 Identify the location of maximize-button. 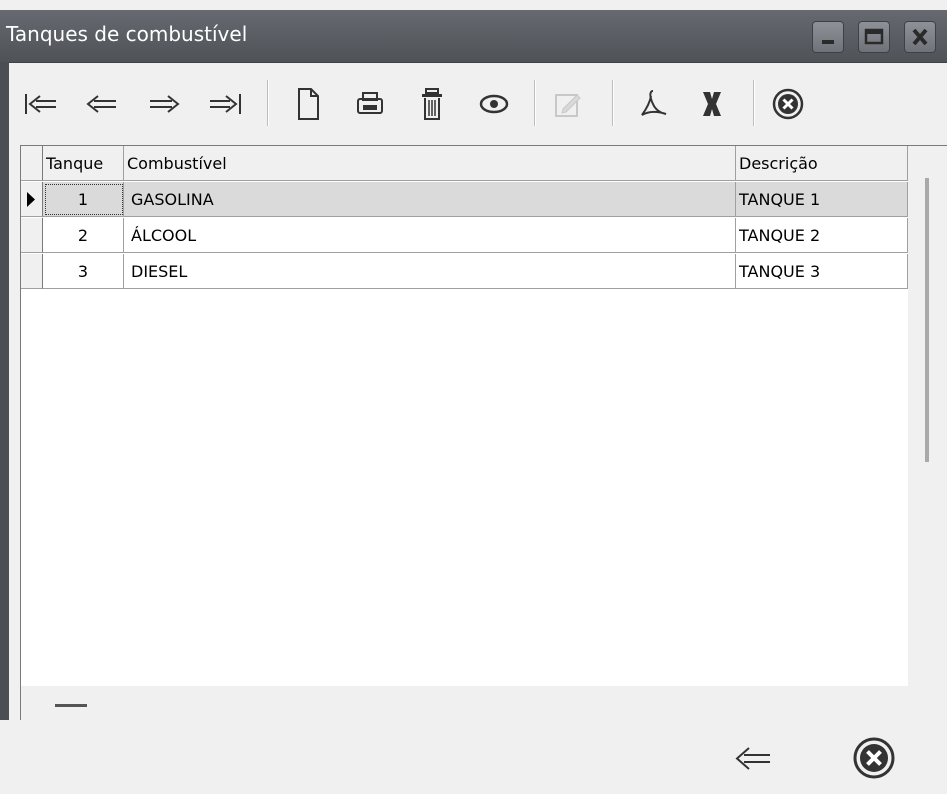
(874, 37).